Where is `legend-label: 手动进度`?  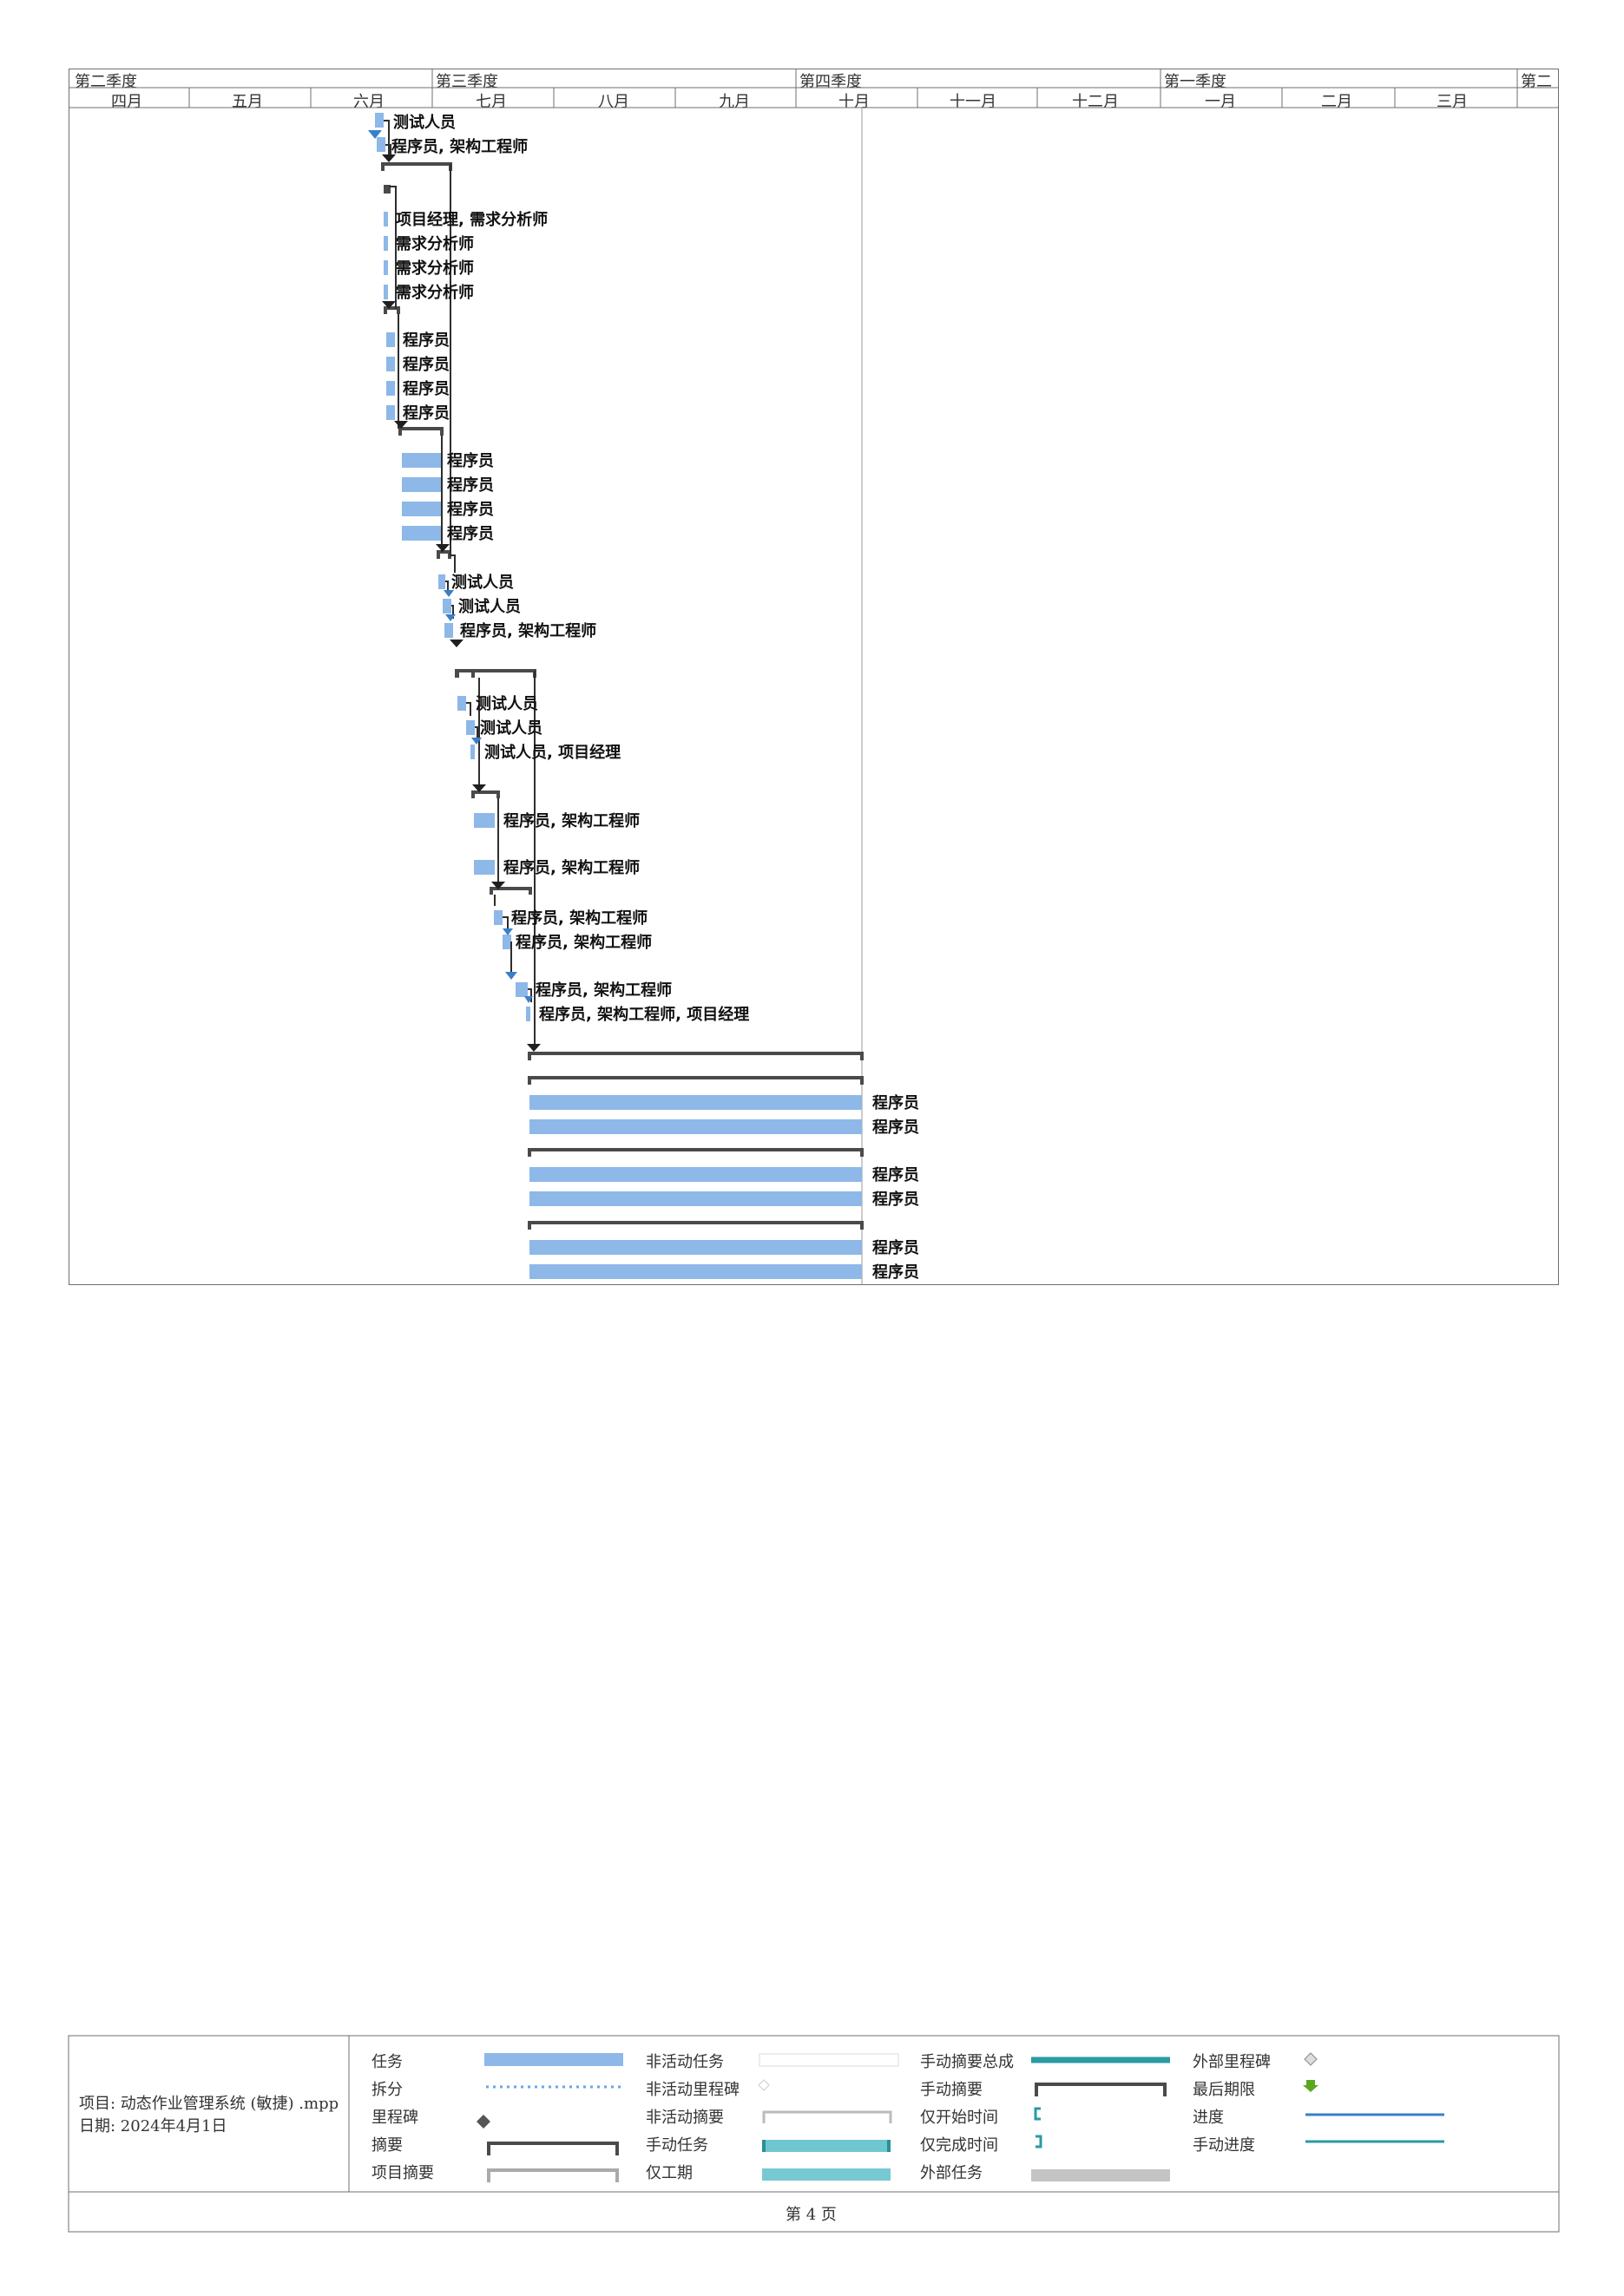 legend-label: 手动进度 is located at coordinates (1224, 2145).